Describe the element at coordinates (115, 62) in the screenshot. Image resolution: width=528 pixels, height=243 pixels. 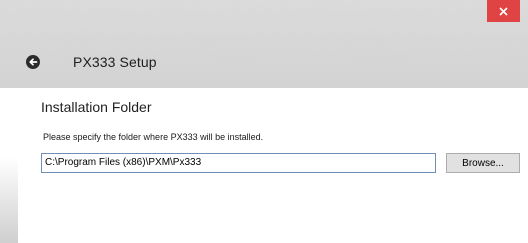
I see `window-title: PX333 Setup` at that location.